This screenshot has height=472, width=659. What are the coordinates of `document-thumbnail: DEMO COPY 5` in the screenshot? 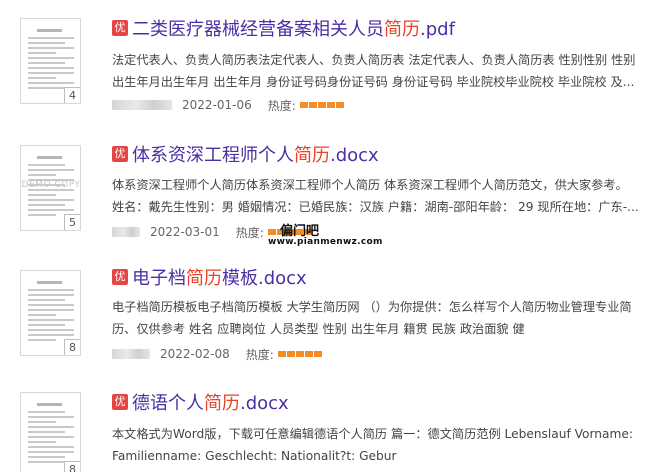 It's located at (50, 188).